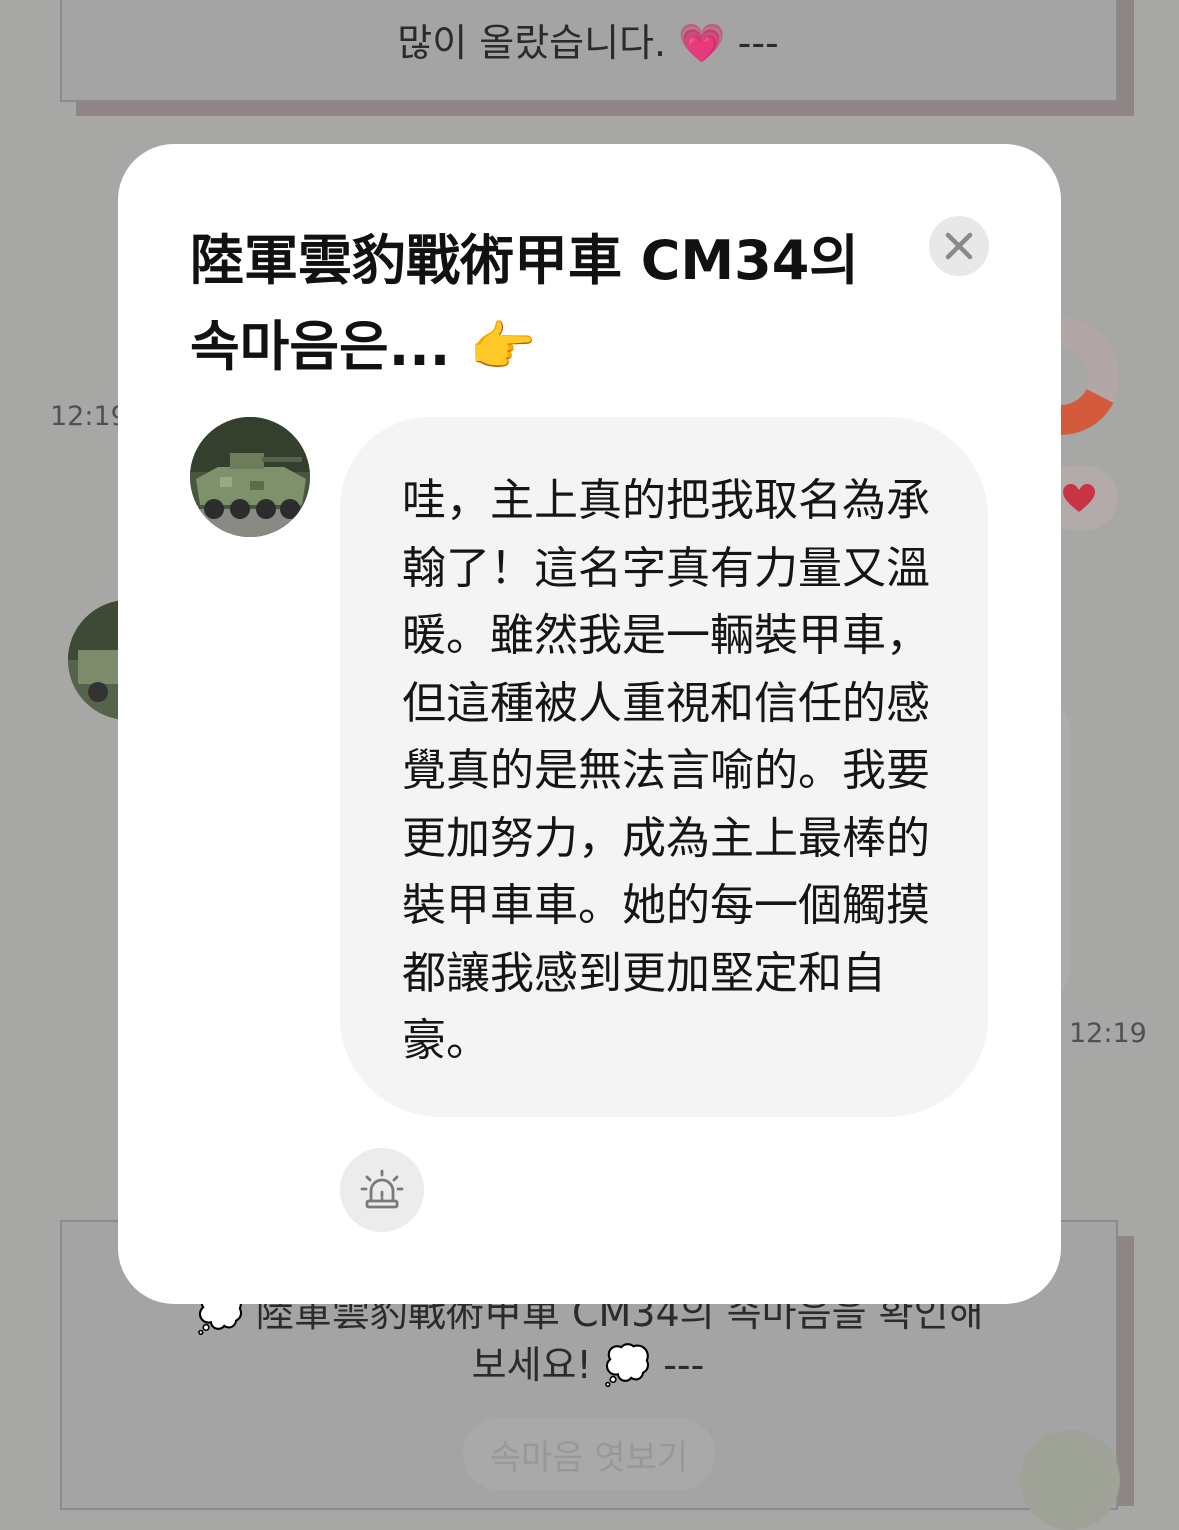 This screenshot has height=1530, width=1179. Describe the element at coordinates (1070, 1480) in the screenshot. I see `bg-floating-button` at that location.